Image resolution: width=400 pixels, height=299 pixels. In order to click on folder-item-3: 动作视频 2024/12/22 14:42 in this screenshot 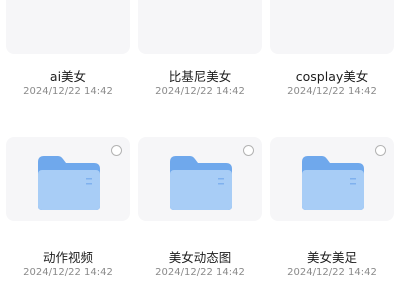, I will do `click(68, 207)`.